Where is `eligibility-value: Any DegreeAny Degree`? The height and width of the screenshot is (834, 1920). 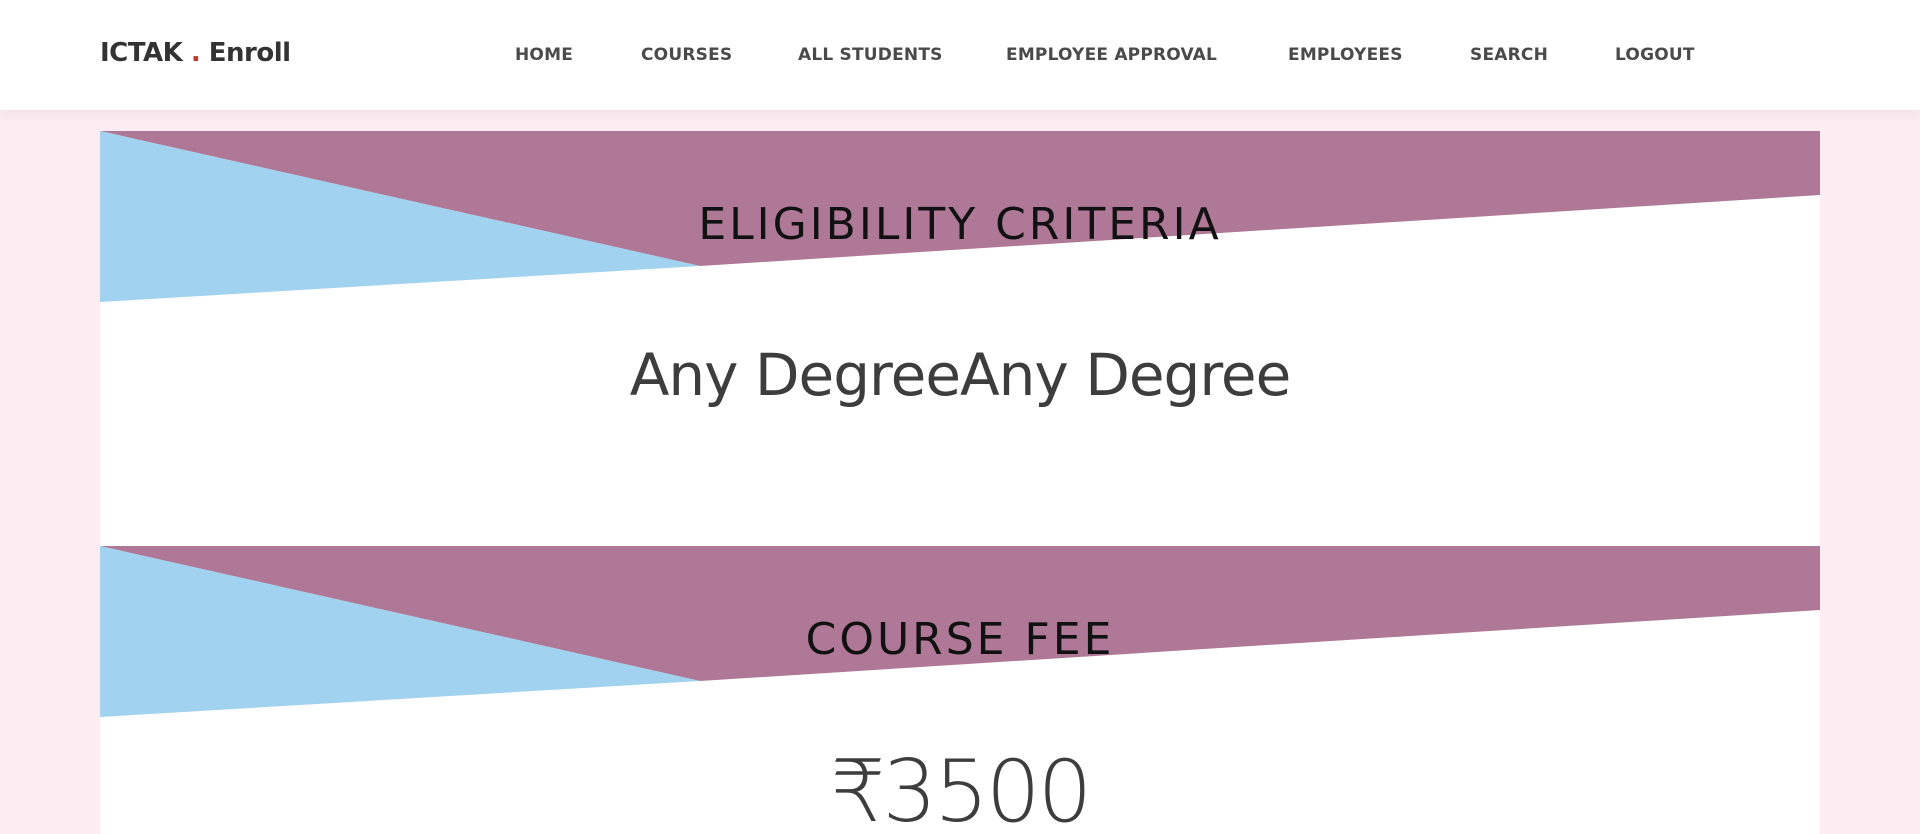
eligibility-value: Any DegreeAny Degree is located at coordinates (960, 375).